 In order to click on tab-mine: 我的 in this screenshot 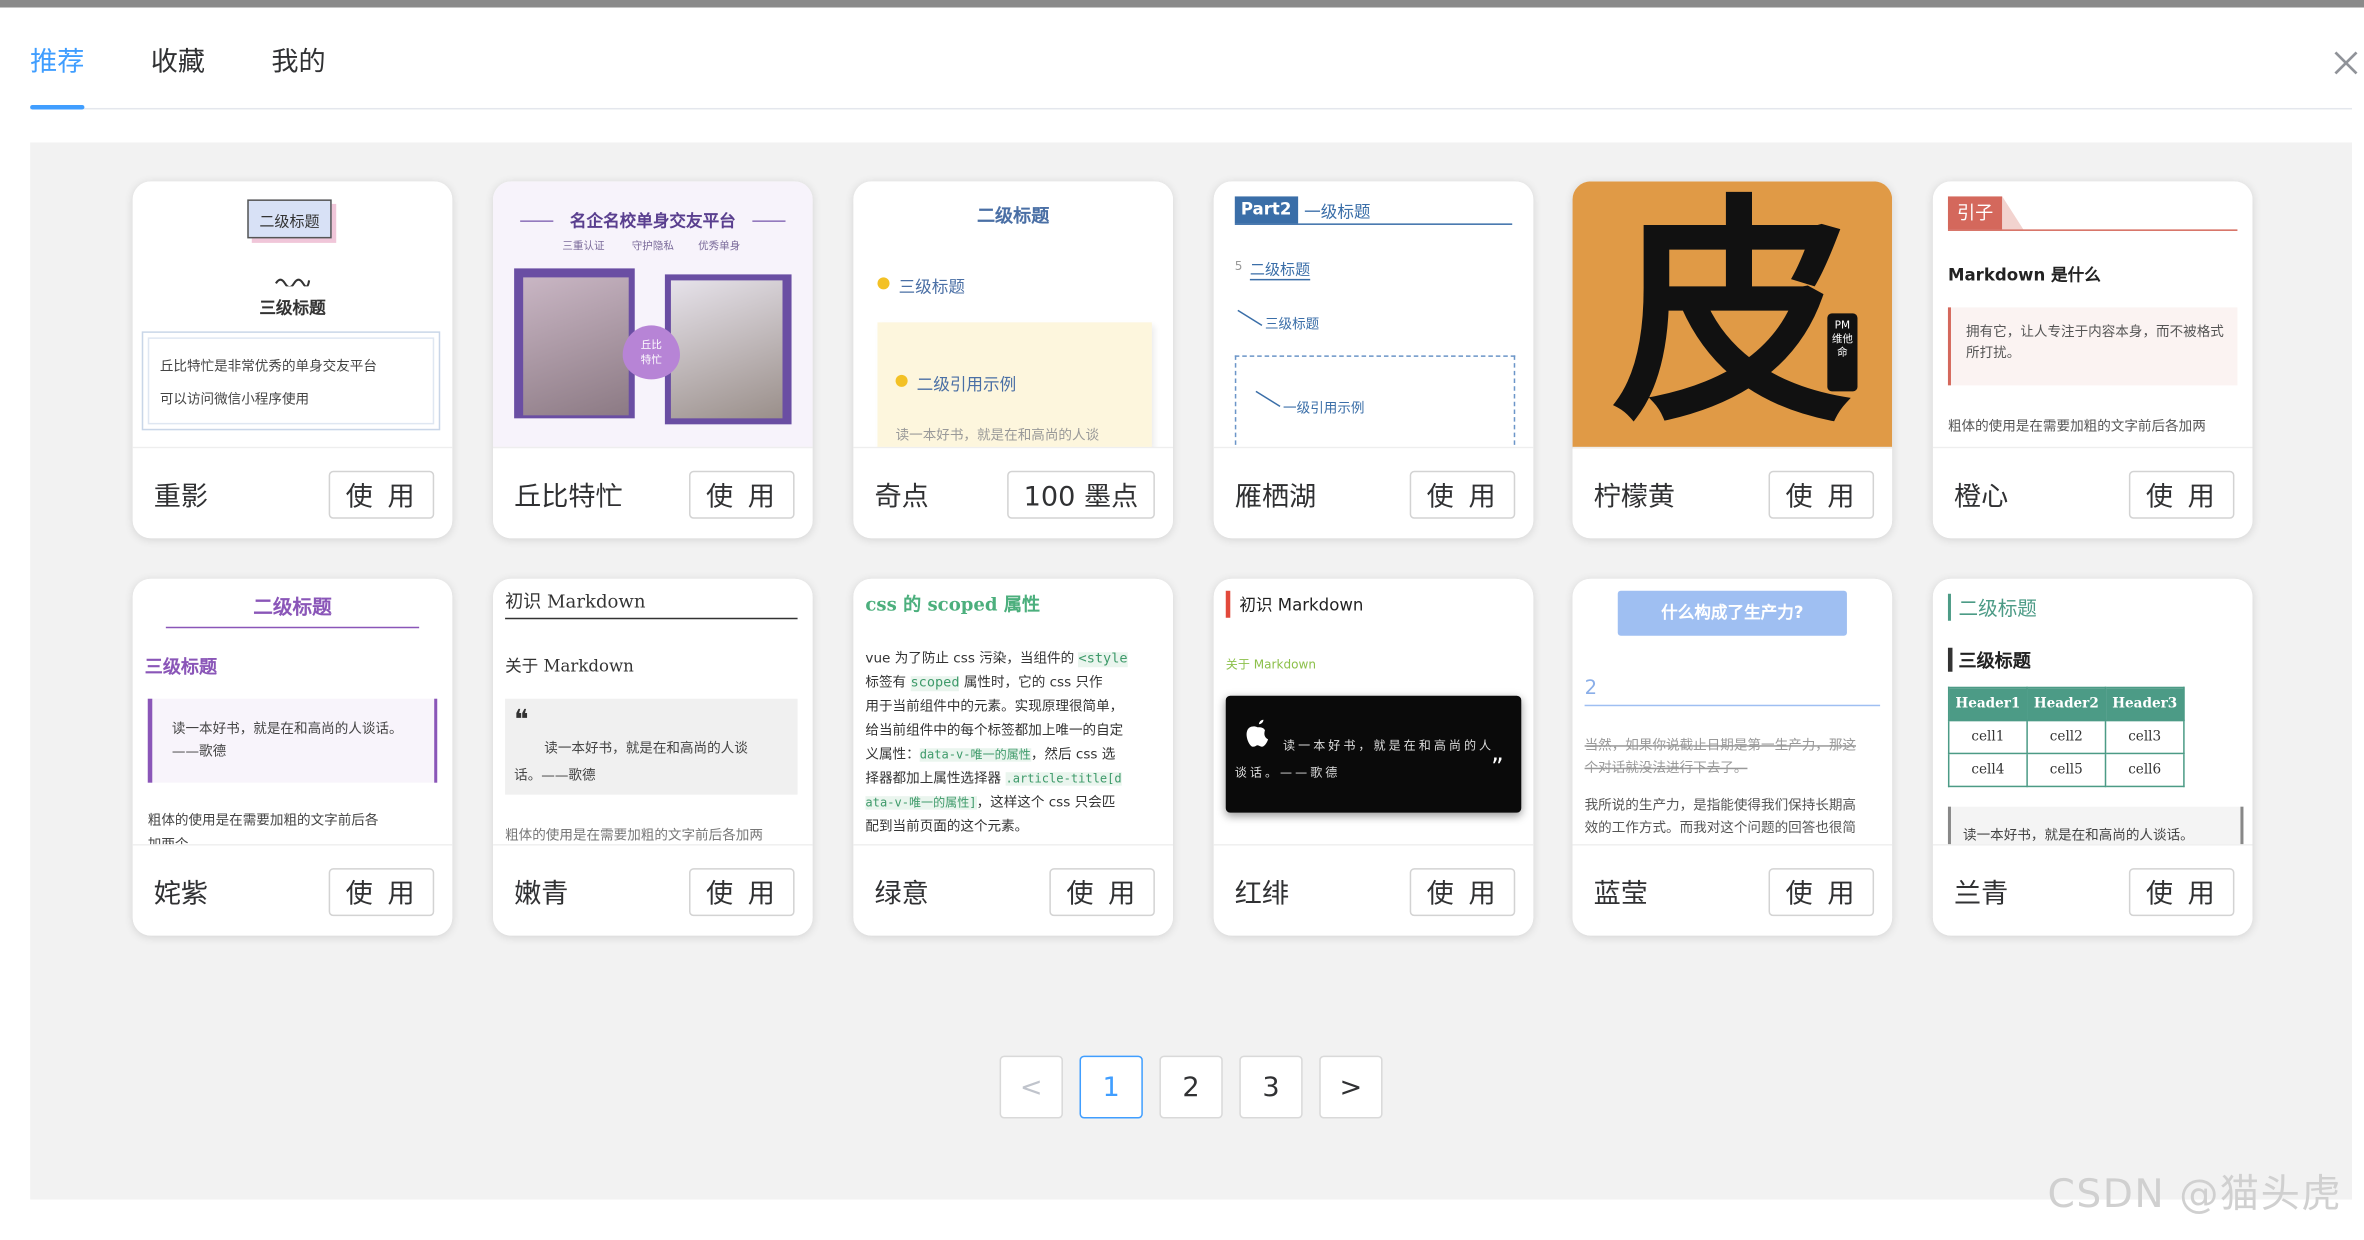, I will do `click(298, 77)`.